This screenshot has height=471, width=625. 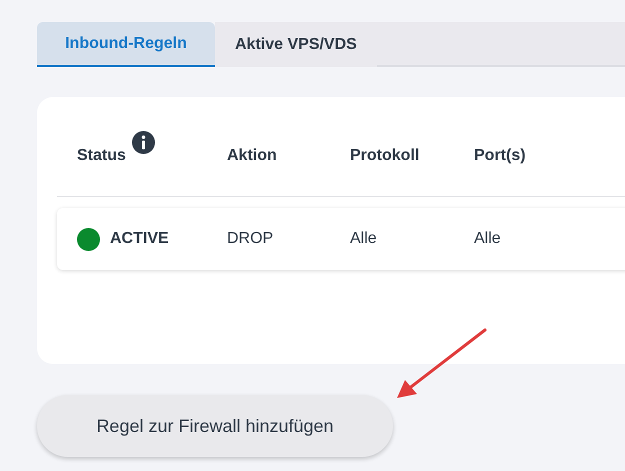 I want to click on tab: Aktive VPS/VDS, so click(x=296, y=44).